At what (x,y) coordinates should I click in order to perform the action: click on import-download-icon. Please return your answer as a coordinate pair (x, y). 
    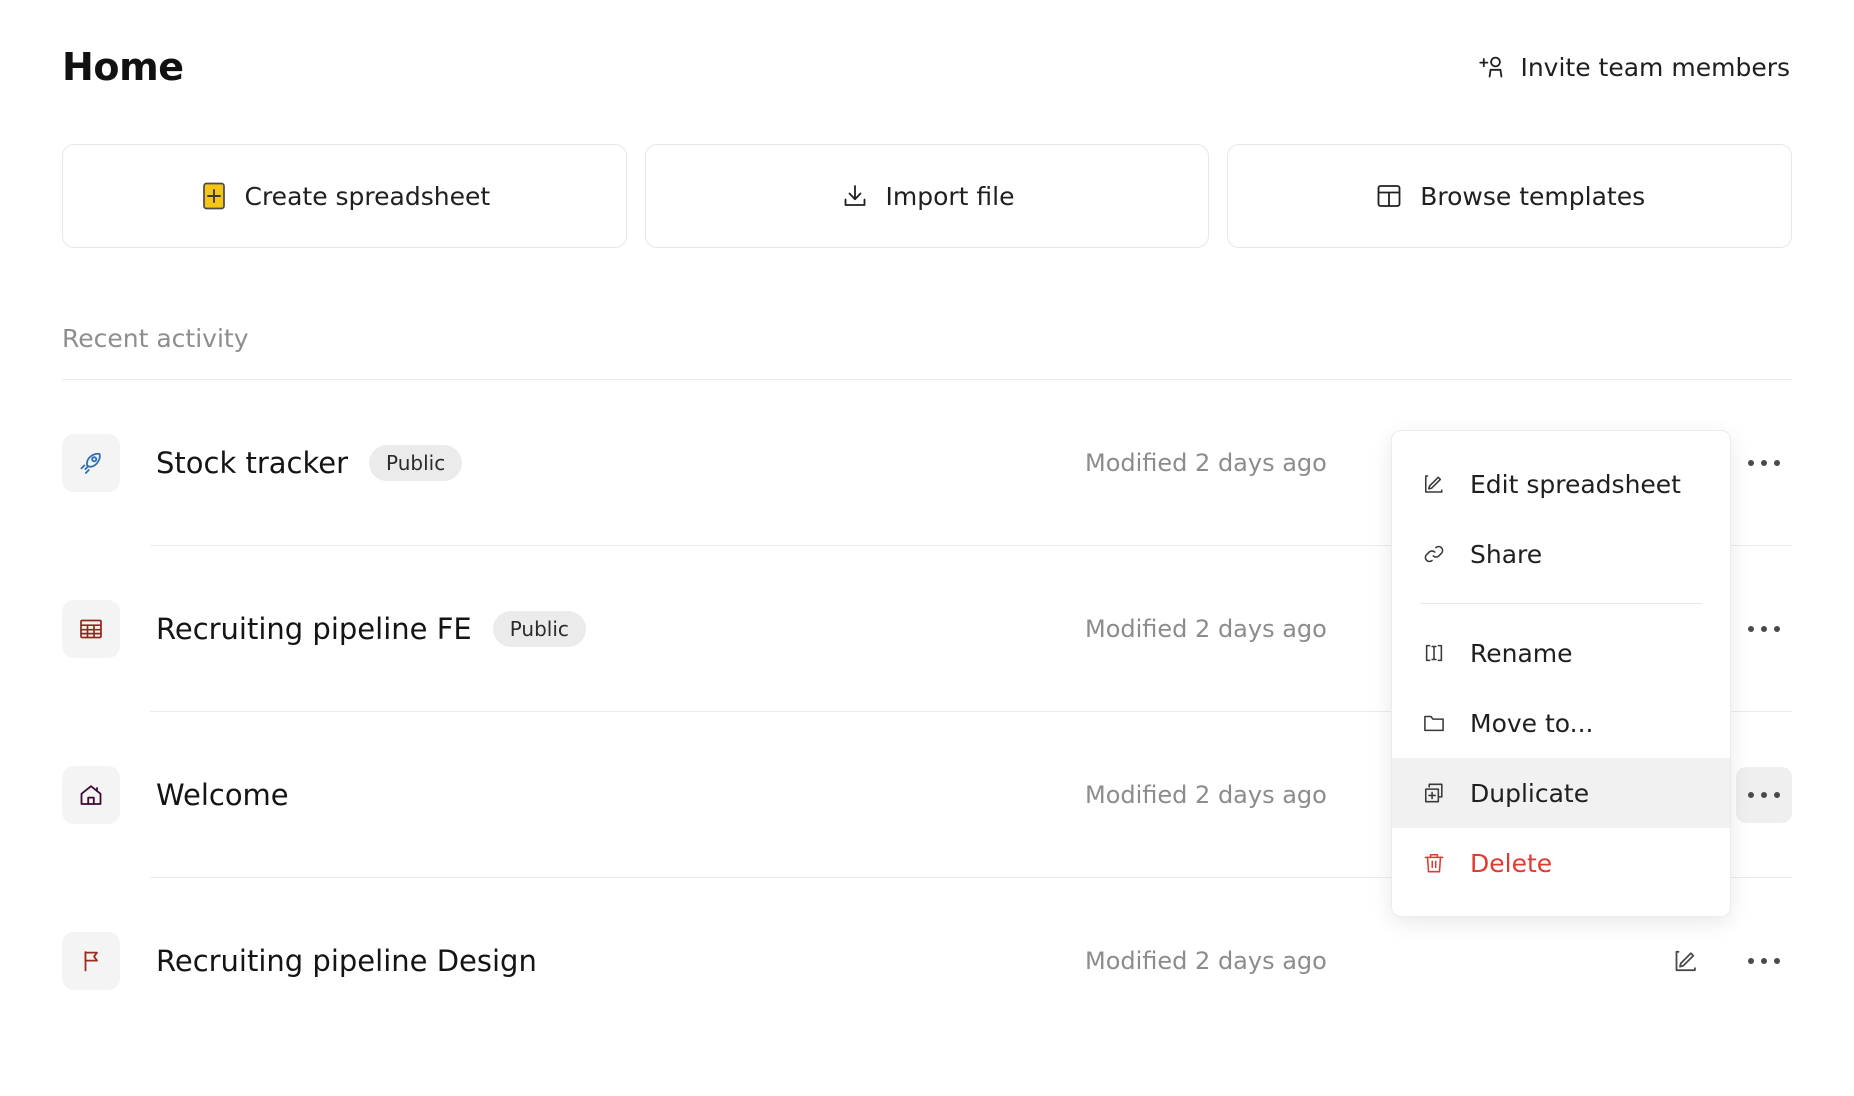
    Looking at the image, I should click on (855, 196).